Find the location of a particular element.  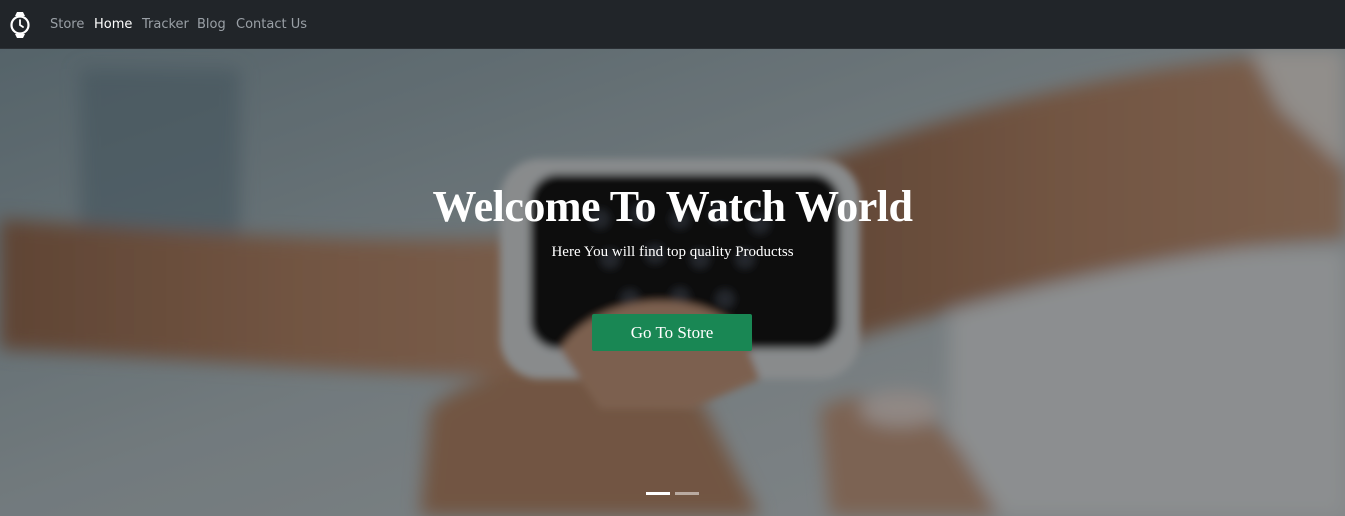

nav-link-store: Store is located at coordinates (67, 25).